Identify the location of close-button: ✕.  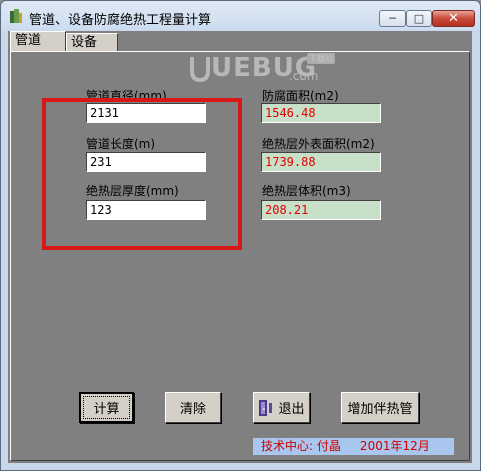
(453, 18).